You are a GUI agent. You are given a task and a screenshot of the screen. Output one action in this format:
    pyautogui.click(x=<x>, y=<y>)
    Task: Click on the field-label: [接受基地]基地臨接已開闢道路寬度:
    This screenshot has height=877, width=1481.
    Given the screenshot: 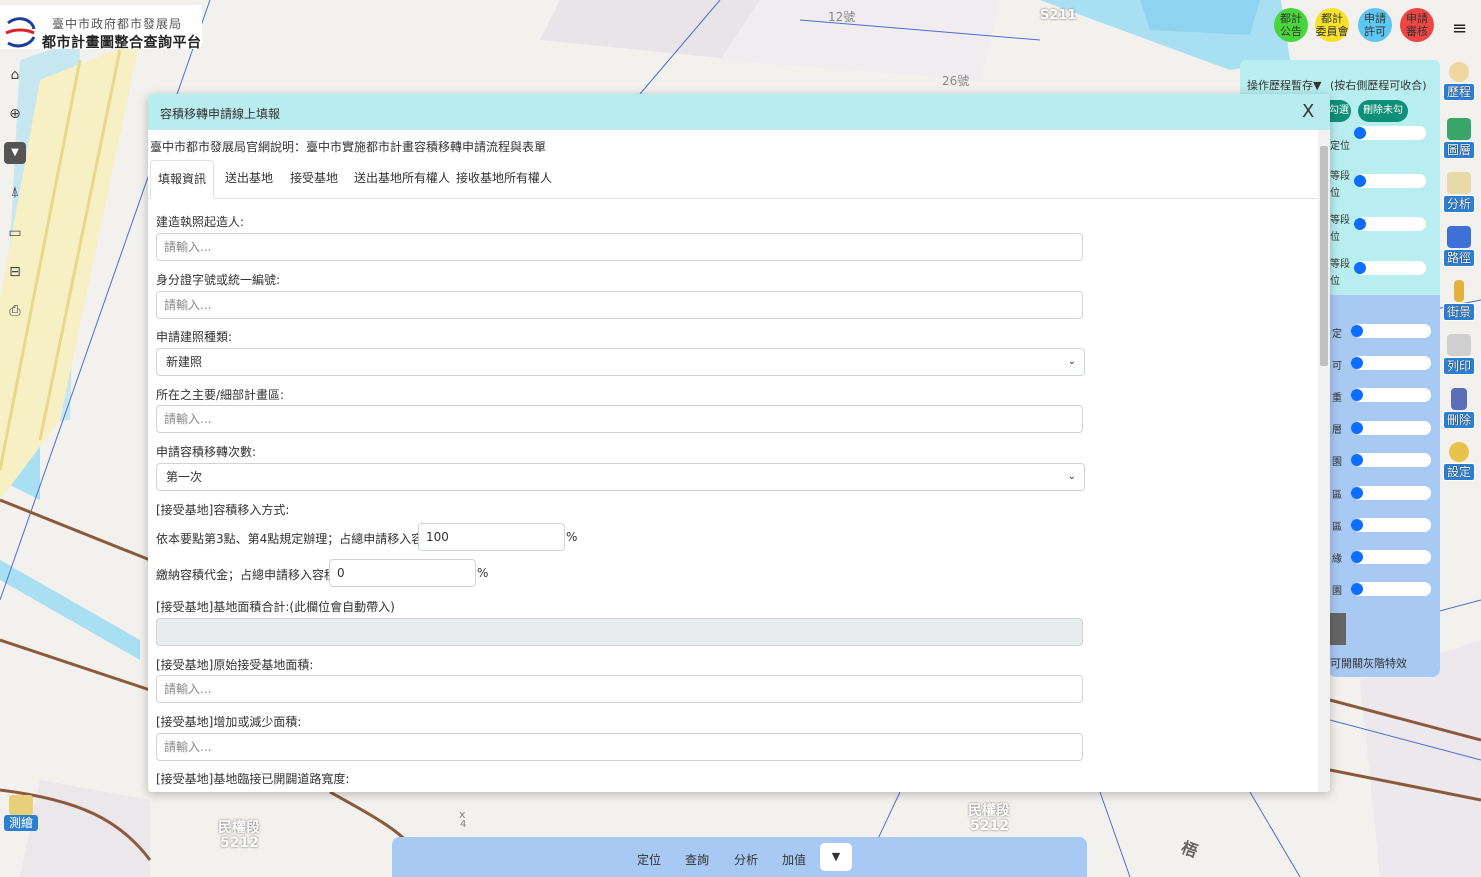 What is the action you would take?
    pyautogui.click(x=253, y=779)
    